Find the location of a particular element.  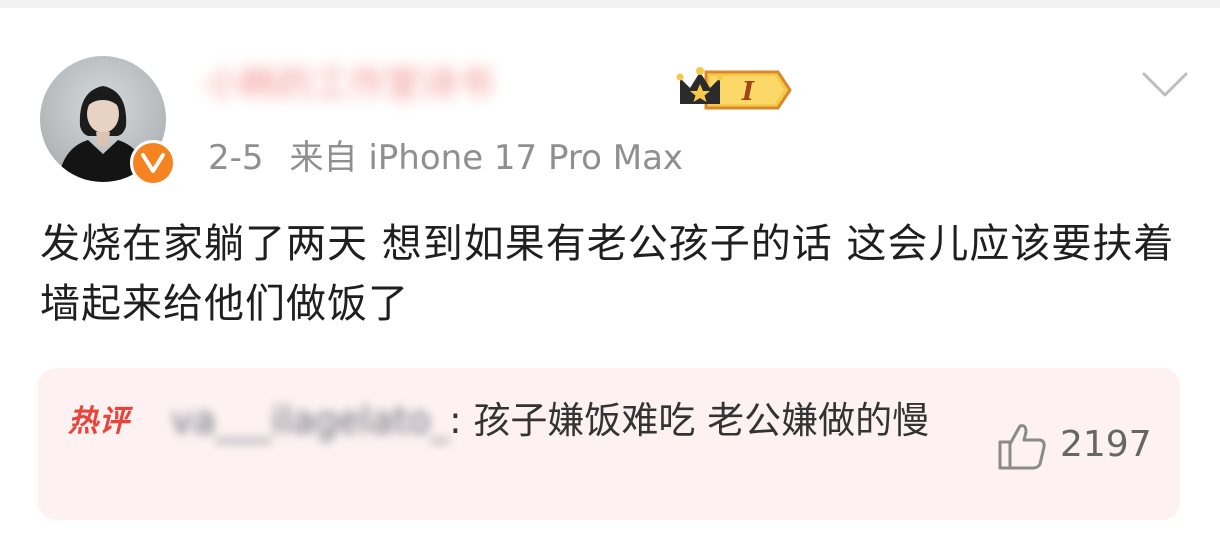

post-source: 来自 iPhone 17 Pro Max is located at coordinates (487, 158).